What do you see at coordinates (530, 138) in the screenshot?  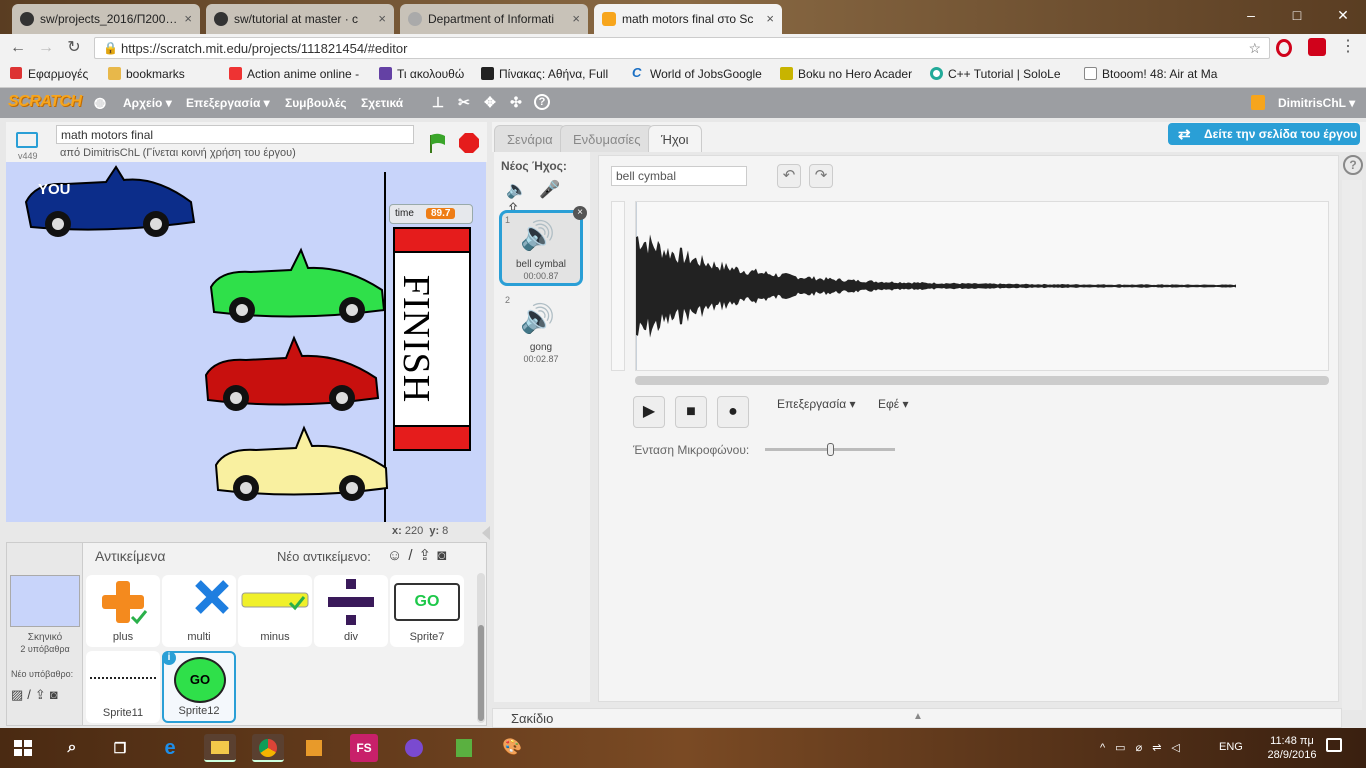 I see `tab-scripts: Σενάρια` at bounding box center [530, 138].